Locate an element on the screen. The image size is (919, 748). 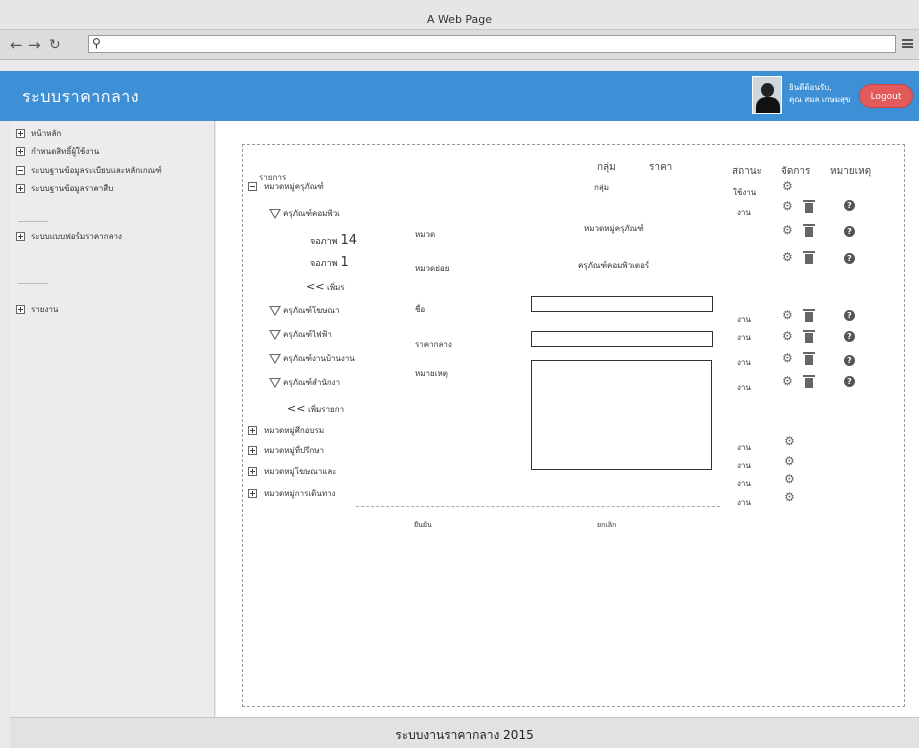
sidebar-item-home: หน้าหลัก is located at coordinates (38, 133).